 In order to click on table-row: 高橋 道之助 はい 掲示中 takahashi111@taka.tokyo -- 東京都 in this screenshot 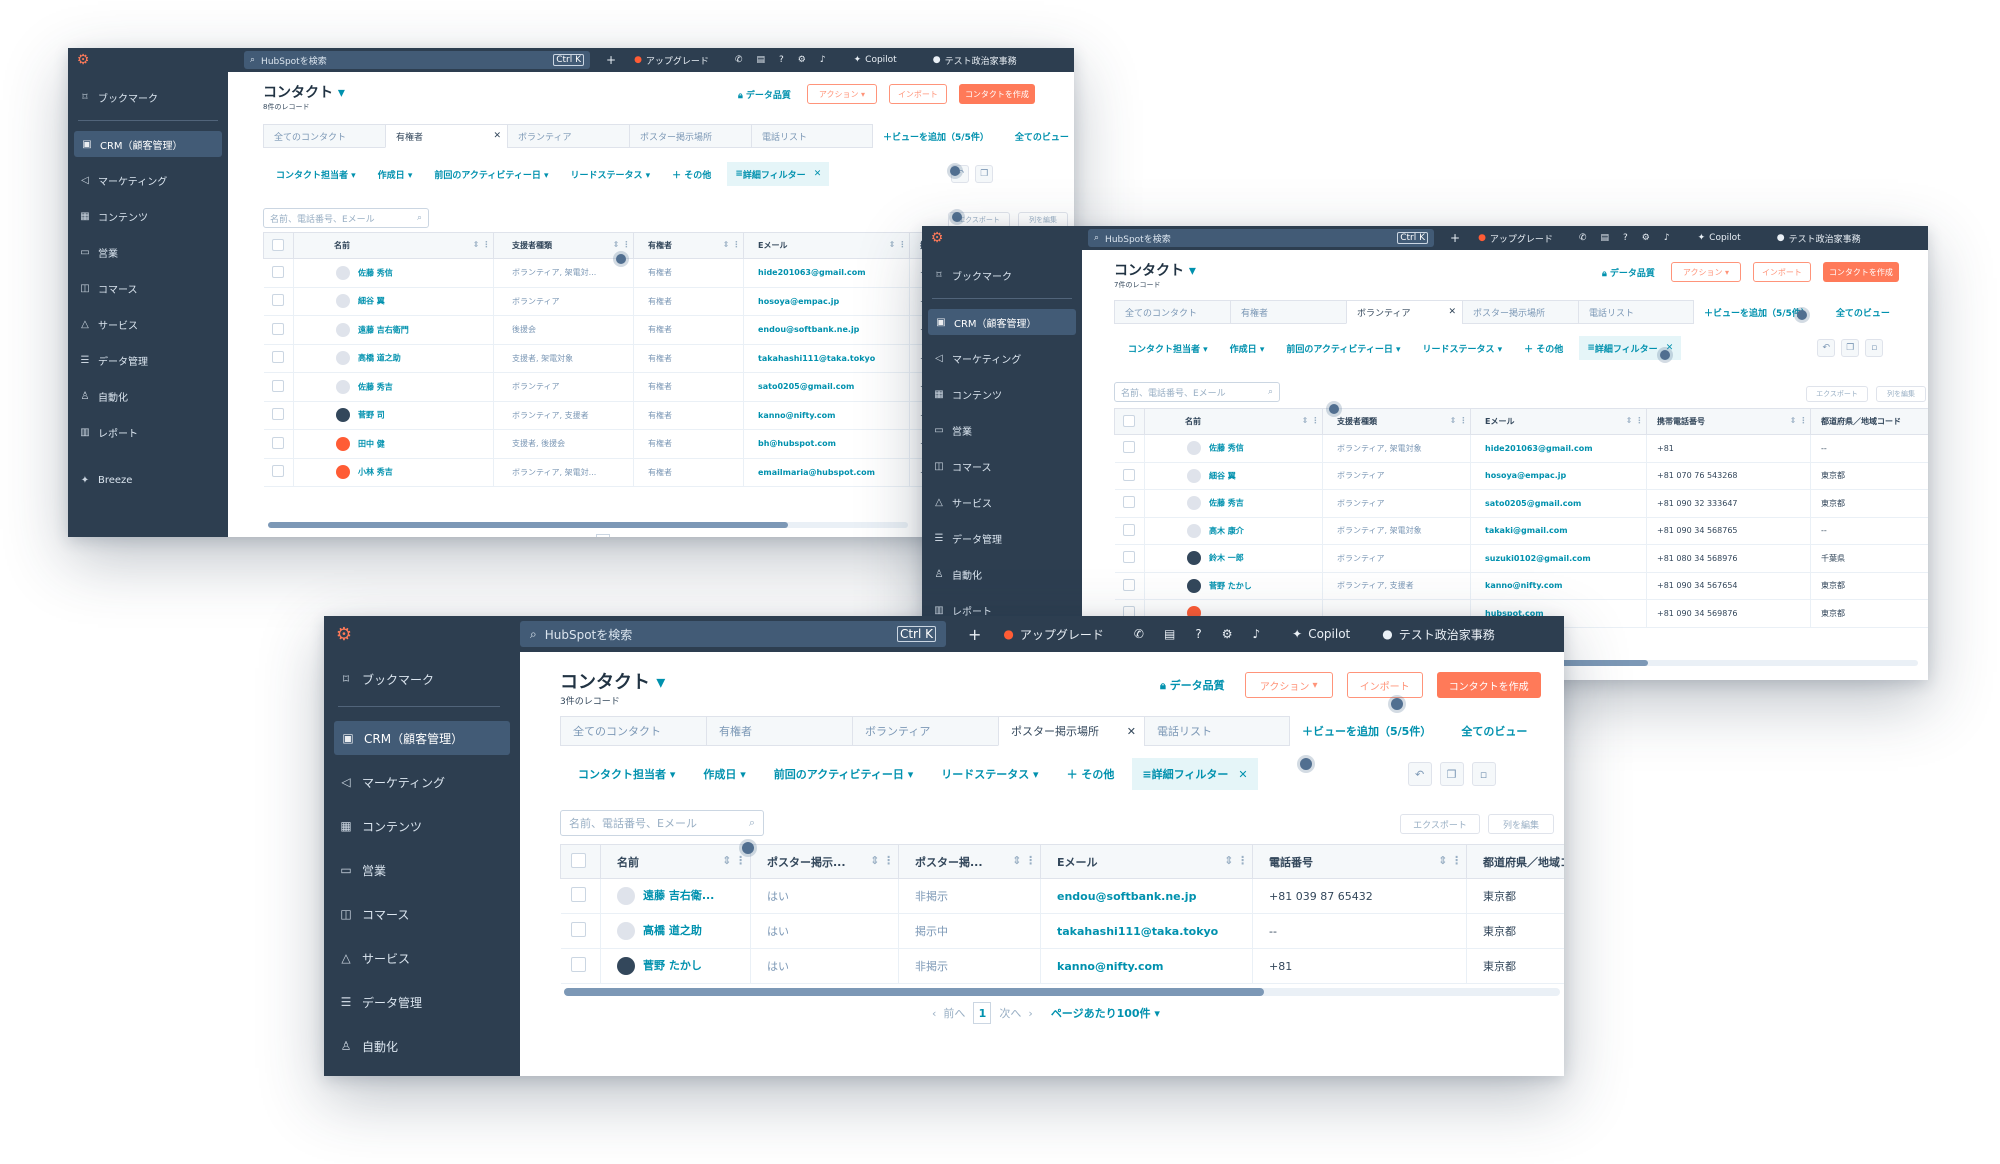, I will do `click(1062, 931)`.